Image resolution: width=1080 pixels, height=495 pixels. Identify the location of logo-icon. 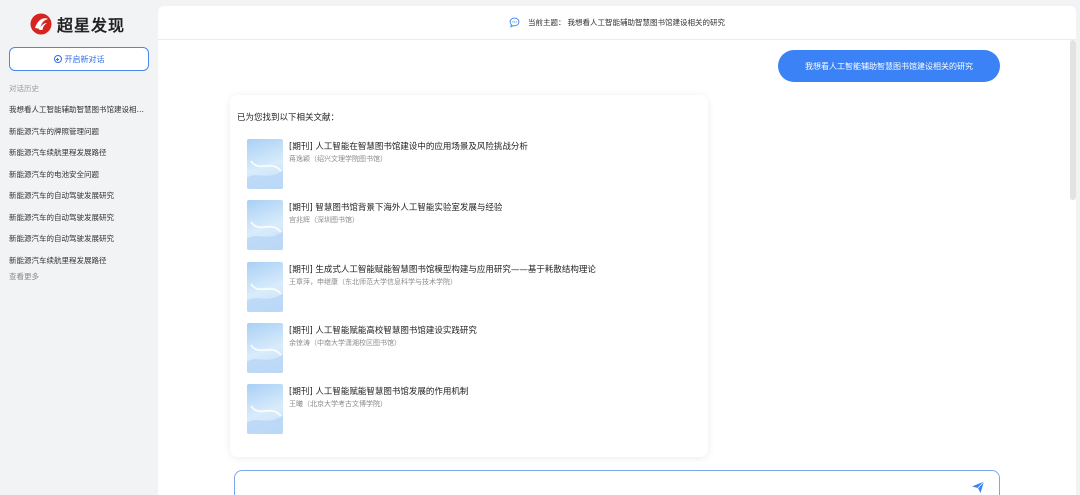
(41, 24).